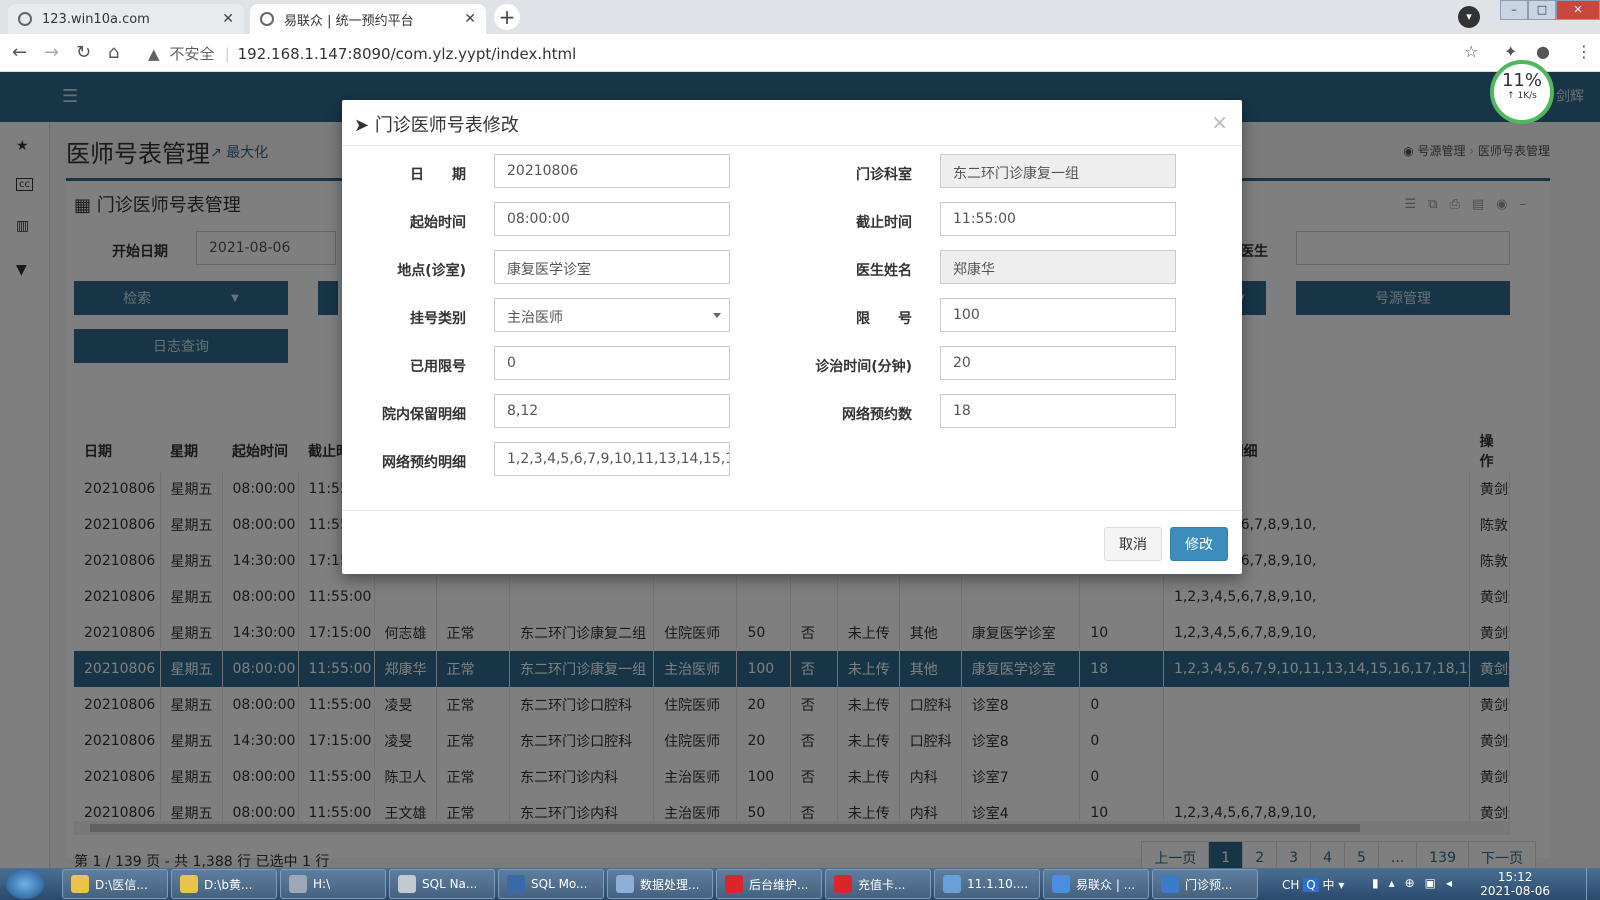 This screenshot has height=900, width=1600. What do you see at coordinates (792, 542) in the screenshot?
I see `dialog-footer: 取消 修改` at bounding box center [792, 542].